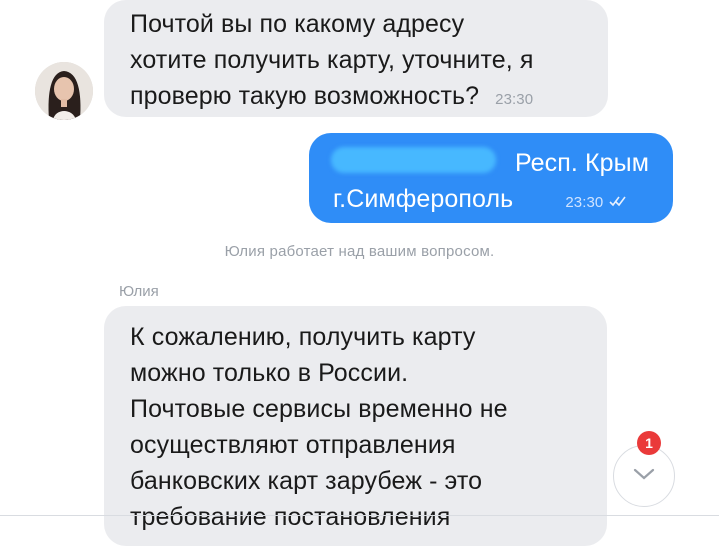 The height and width of the screenshot is (546, 719). What do you see at coordinates (619, 203) in the screenshot?
I see `double-check-icon` at bounding box center [619, 203].